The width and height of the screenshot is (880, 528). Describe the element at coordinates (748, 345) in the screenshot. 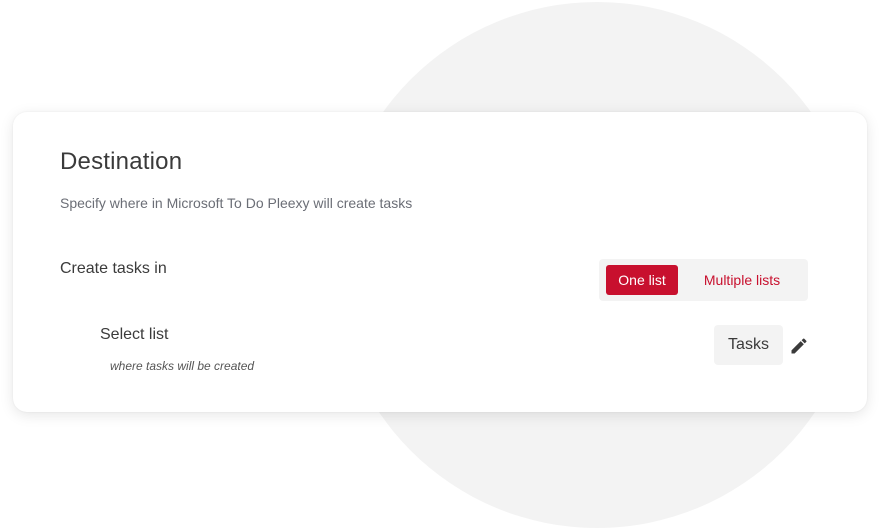

I see `selected-list-value: Tasks` at that location.